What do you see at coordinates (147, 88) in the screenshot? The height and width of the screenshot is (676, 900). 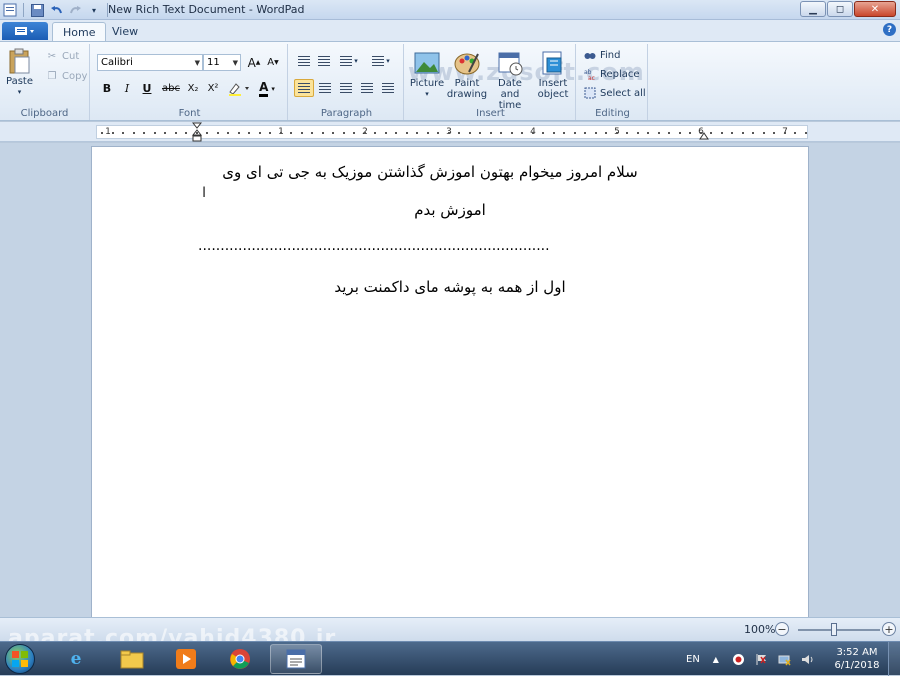 I see `underline-button: U` at bounding box center [147, 88].